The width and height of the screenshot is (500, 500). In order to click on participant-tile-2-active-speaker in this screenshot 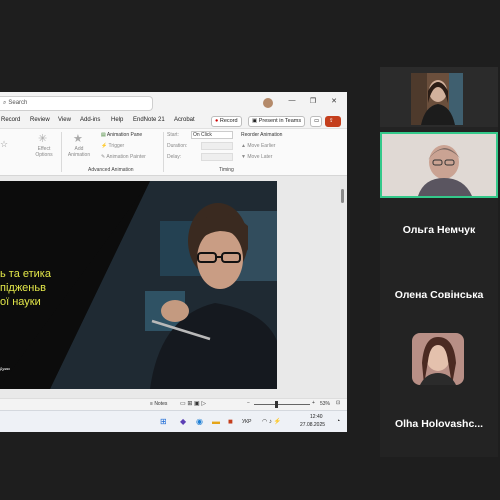, I will do `click(439, 165)`.